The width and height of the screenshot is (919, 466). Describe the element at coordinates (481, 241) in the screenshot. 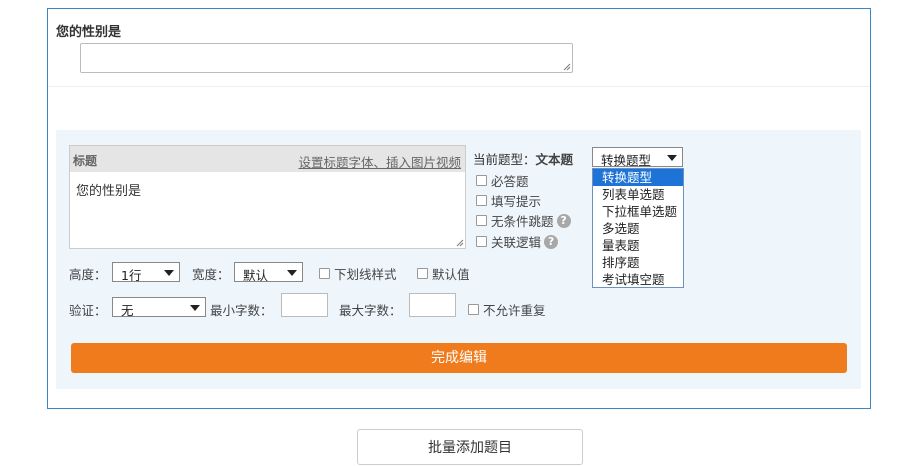

I see `linked-logic-checkbox` at that location.